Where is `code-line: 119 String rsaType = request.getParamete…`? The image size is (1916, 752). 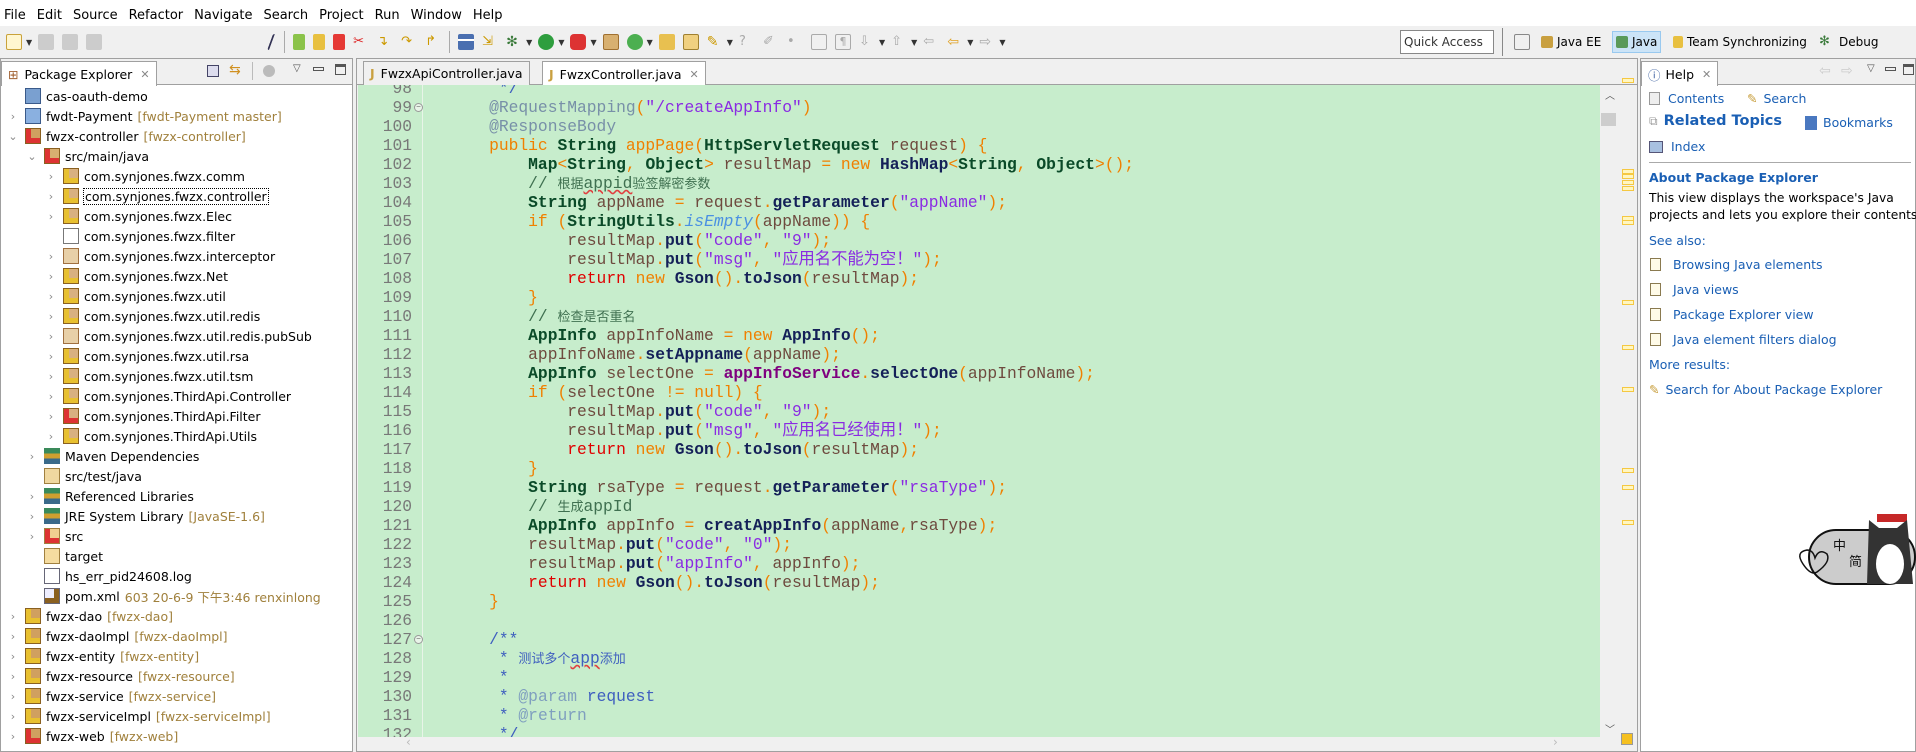
code-line: 119 String rsaType = request.getParamete… is located at coordinates (979, 487).